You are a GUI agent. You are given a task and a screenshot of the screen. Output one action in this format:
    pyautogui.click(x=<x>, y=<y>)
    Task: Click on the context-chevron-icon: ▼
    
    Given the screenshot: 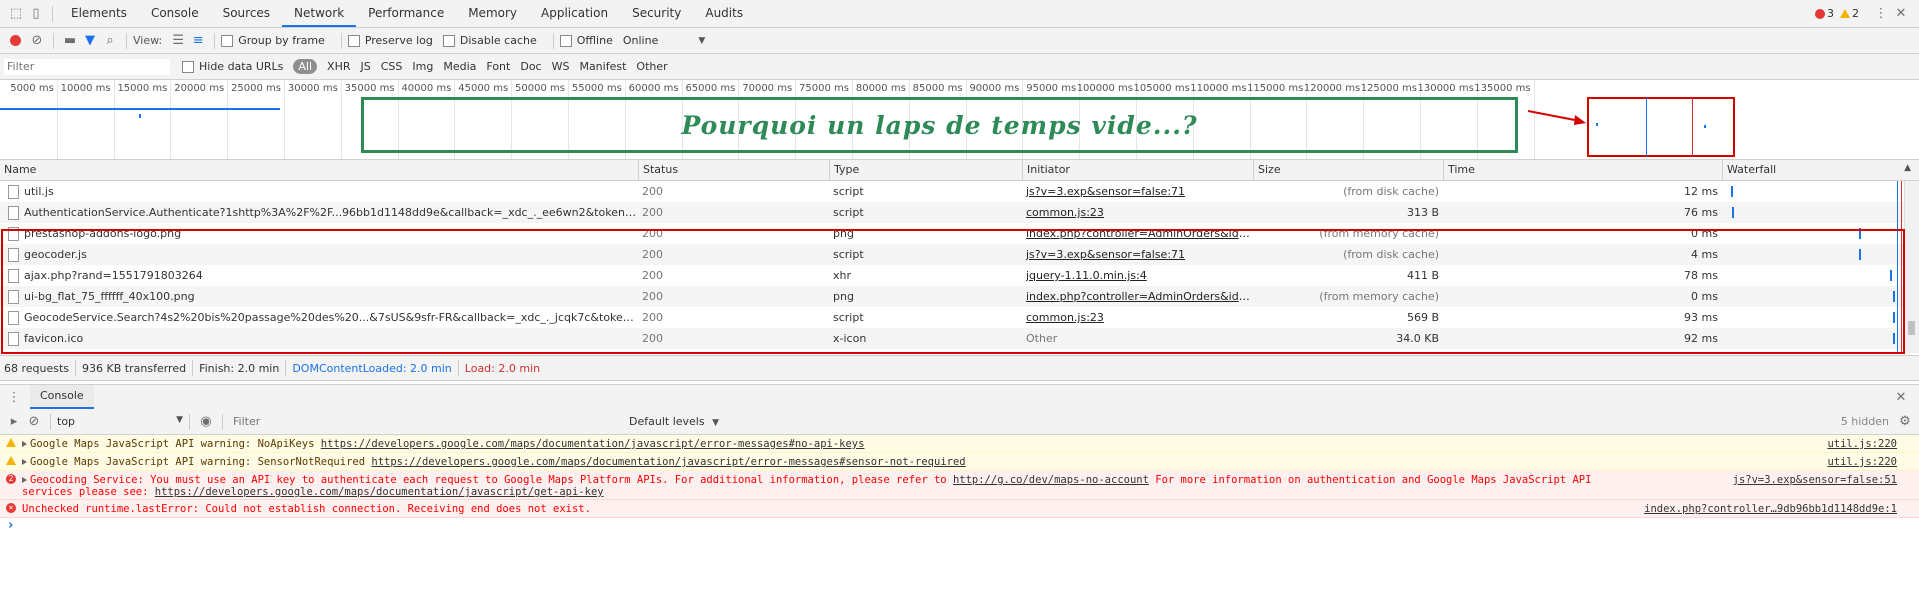 What is the action you would take?
    pyautogui.click(x=179, y=420)
    